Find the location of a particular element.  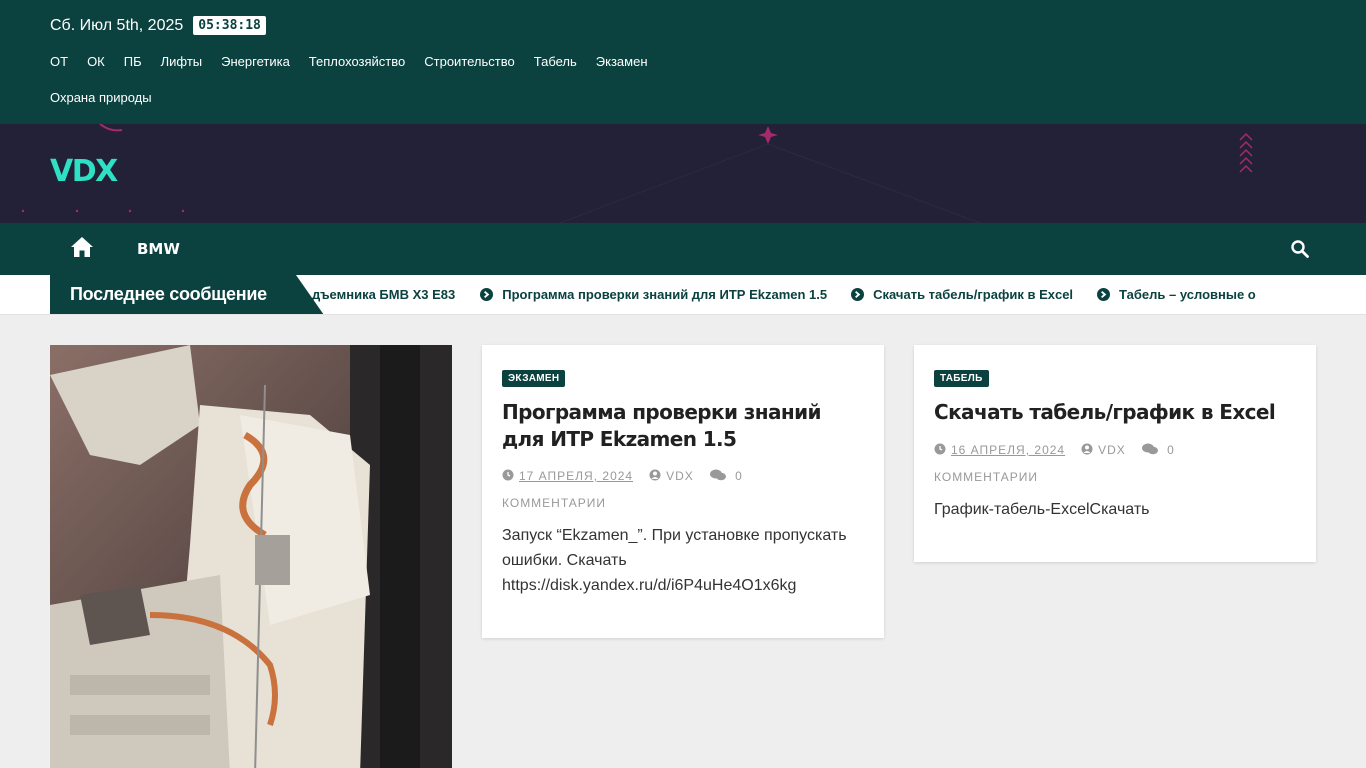

ticker-item: Скачать табель/график в Excel is located at coordinates (962, 294).